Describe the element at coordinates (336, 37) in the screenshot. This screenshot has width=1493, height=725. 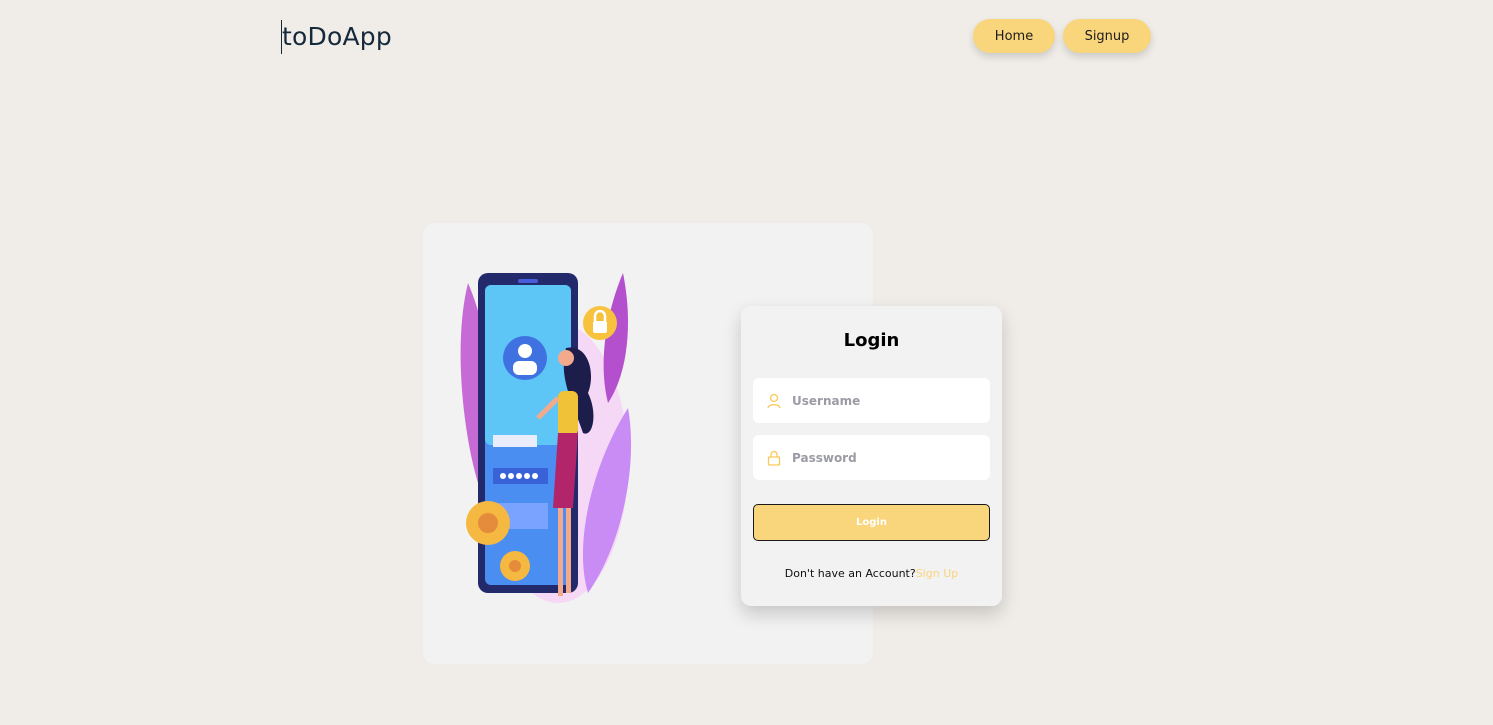
I see `app-logo: toDoApp` at that location.